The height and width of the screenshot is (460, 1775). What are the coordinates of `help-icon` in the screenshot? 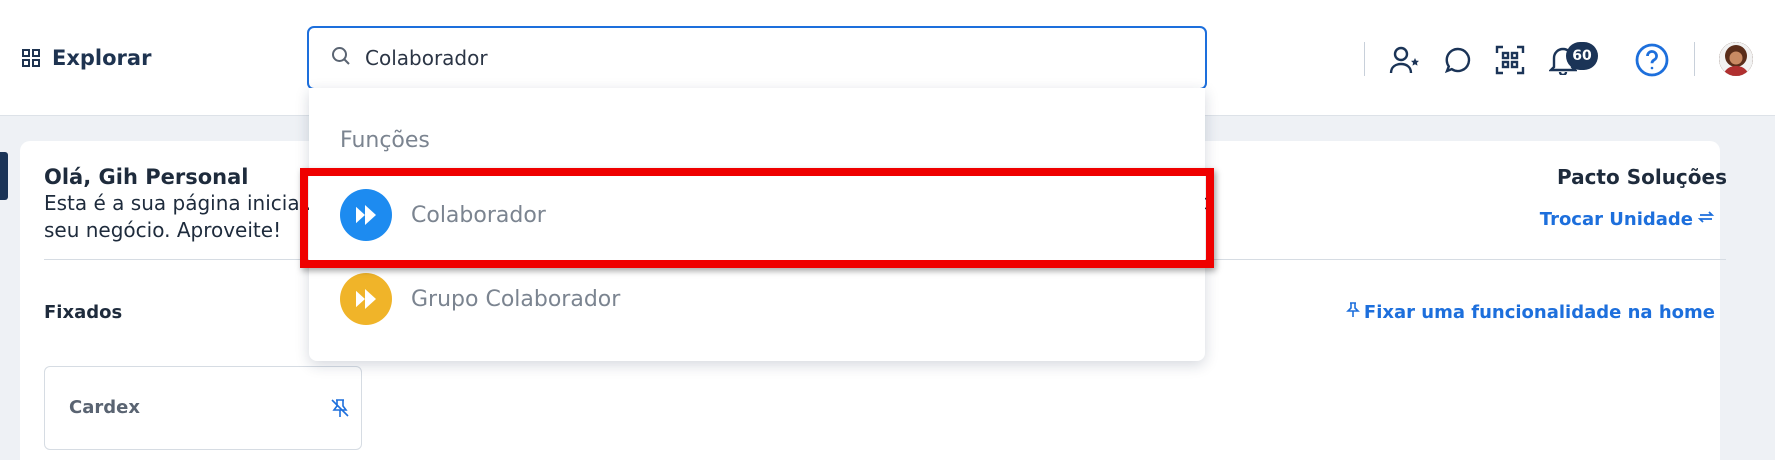 It's located at (1652, 60).